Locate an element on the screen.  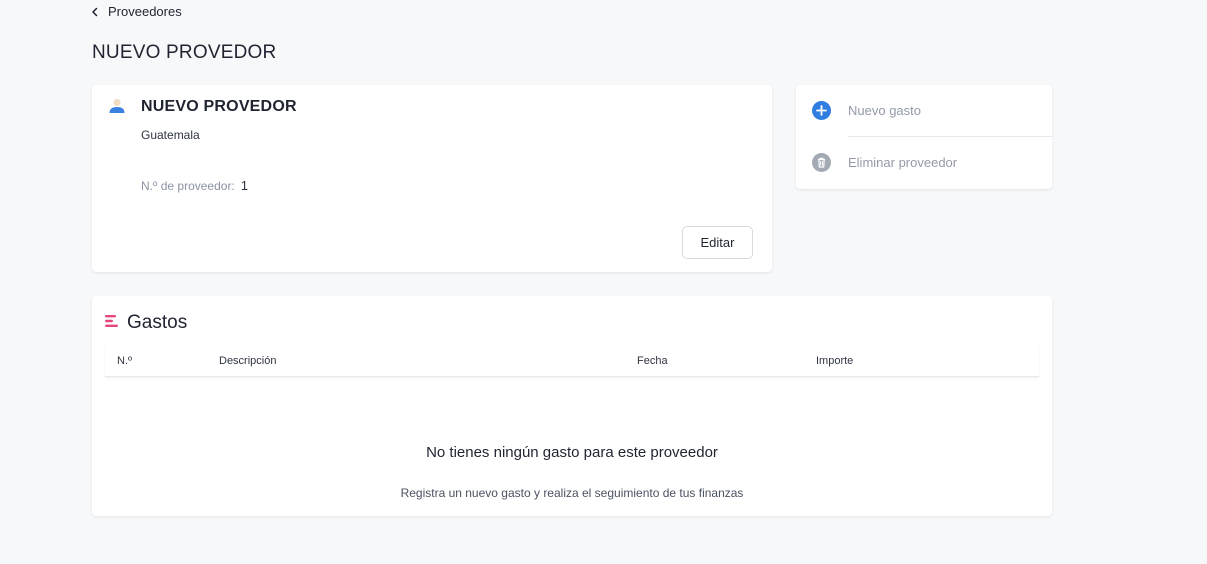
list-icon is located at coordinates (111, 321).